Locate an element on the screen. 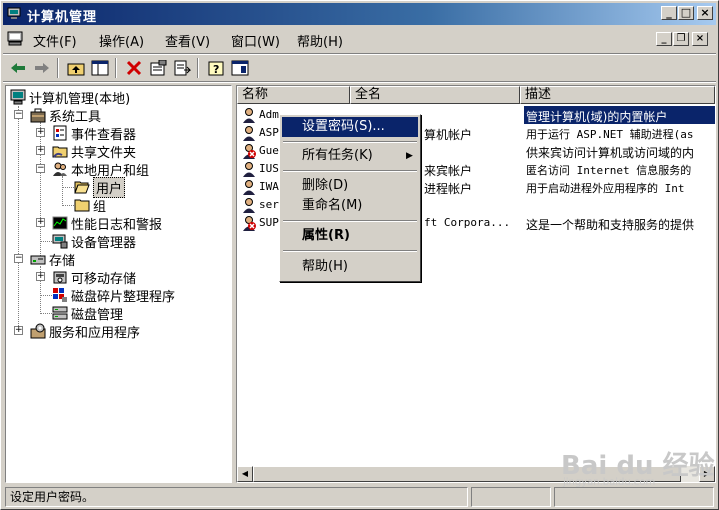 Image resolution: width=719 pixels, height=510 pixels. selected-row-highlight: 管理计算机(域)的内置帐户 is located at coordinates (619, 115).